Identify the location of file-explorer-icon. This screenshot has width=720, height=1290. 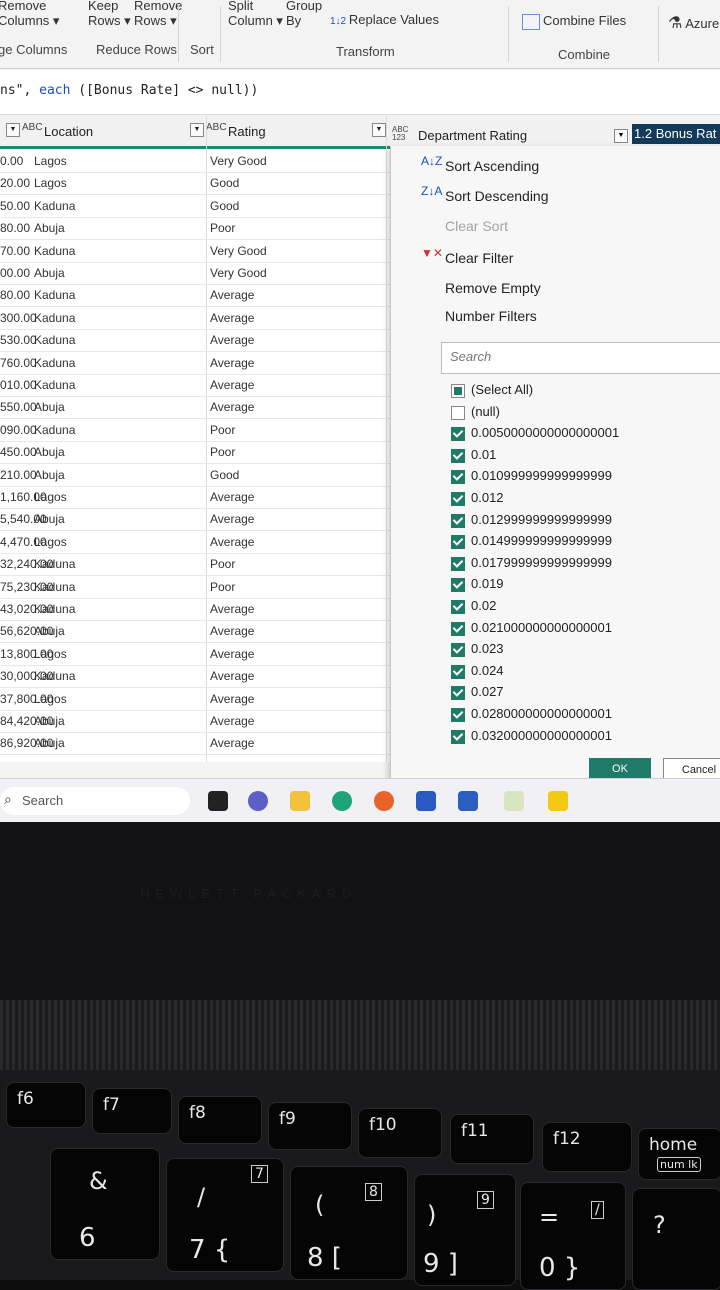
(300, 801).